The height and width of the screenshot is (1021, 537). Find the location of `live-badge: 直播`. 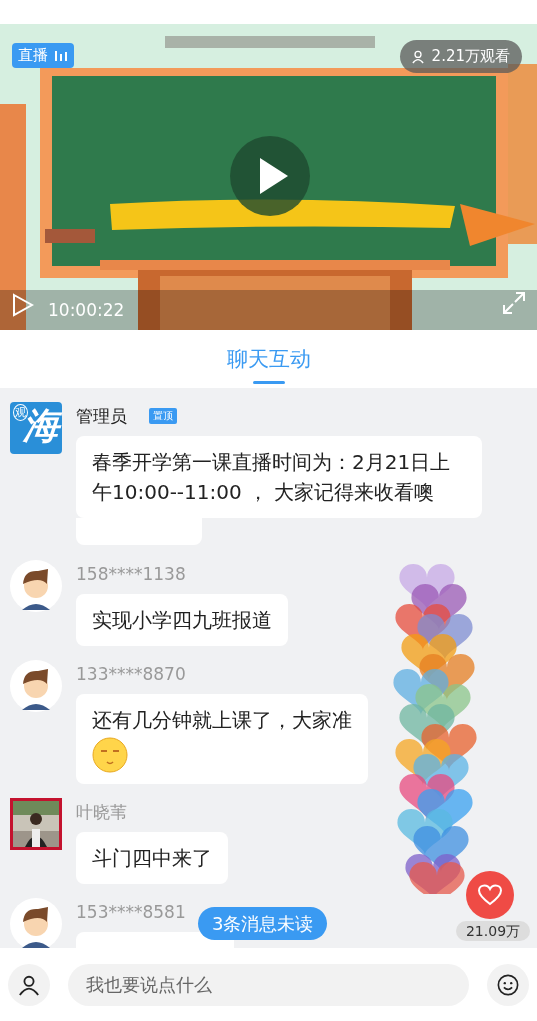

live-badge: 直播 is located at coordinates (43, 55).